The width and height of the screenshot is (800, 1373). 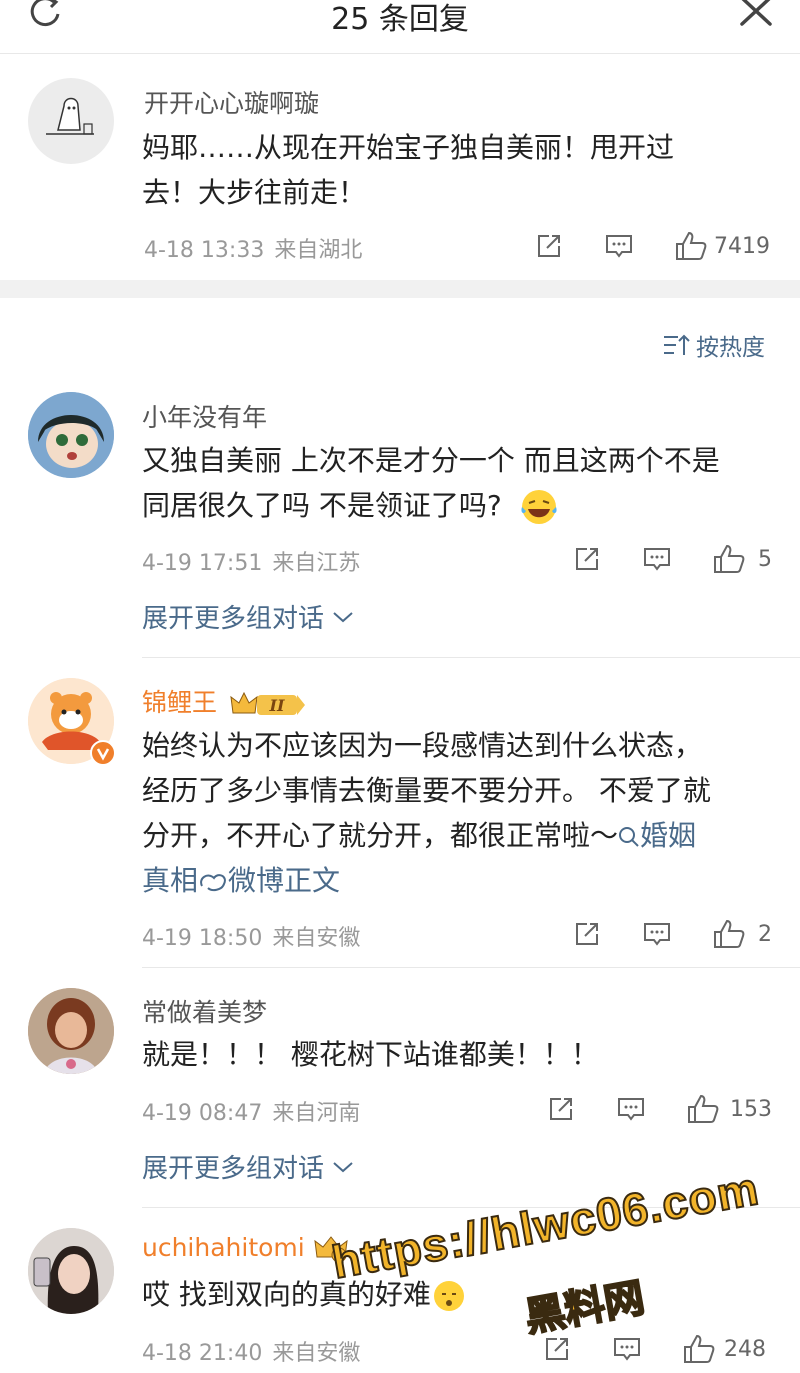 I want to click on section-separator, so click(x=400, y=289).